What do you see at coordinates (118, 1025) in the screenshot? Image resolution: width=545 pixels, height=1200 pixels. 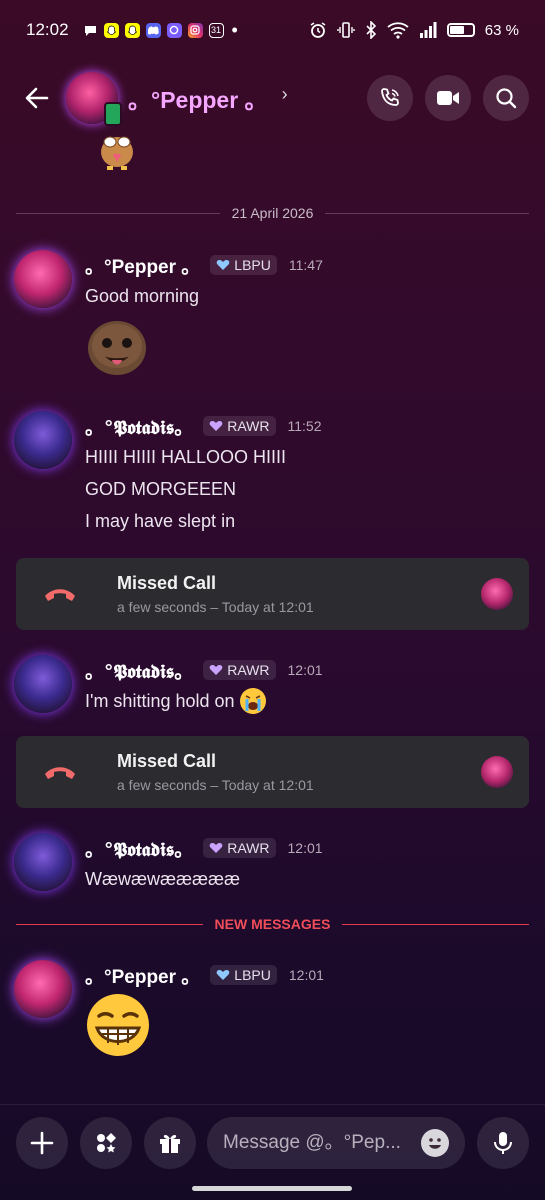 I see `grinning-emoji-icon` at bounding box center [118, 1025].